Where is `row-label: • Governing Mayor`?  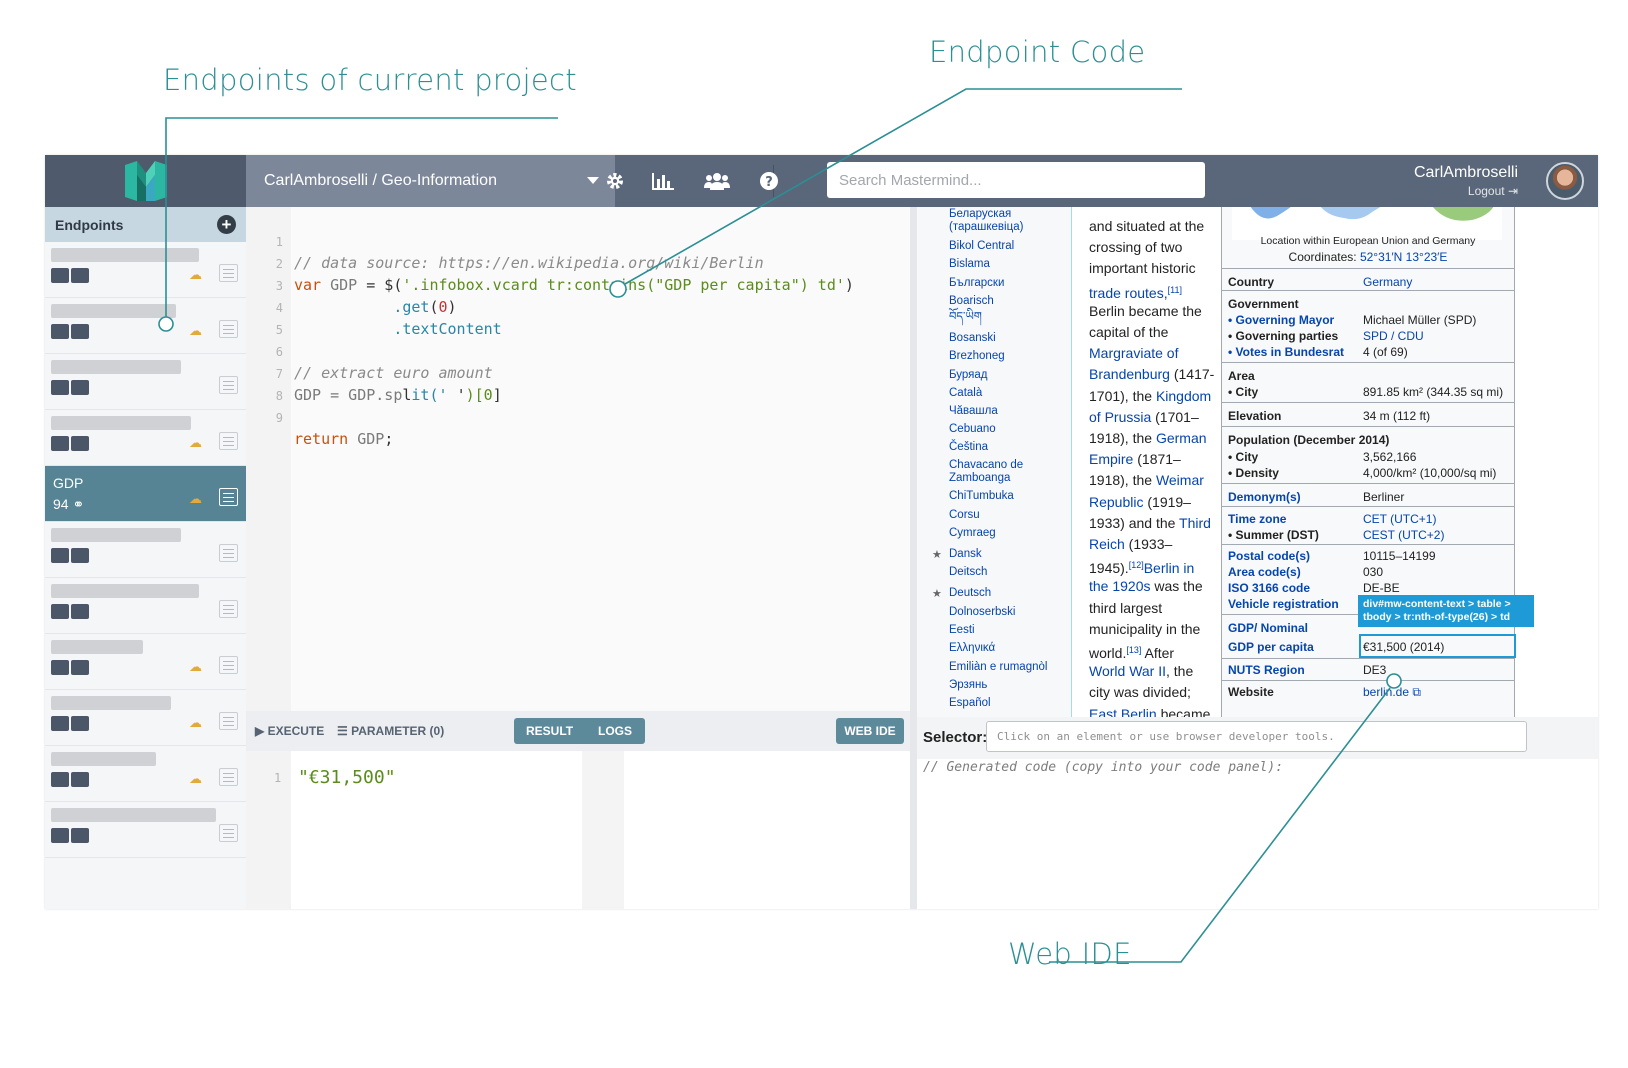 row-label: • Governing Mayor is located at coordinates (1281, 320).